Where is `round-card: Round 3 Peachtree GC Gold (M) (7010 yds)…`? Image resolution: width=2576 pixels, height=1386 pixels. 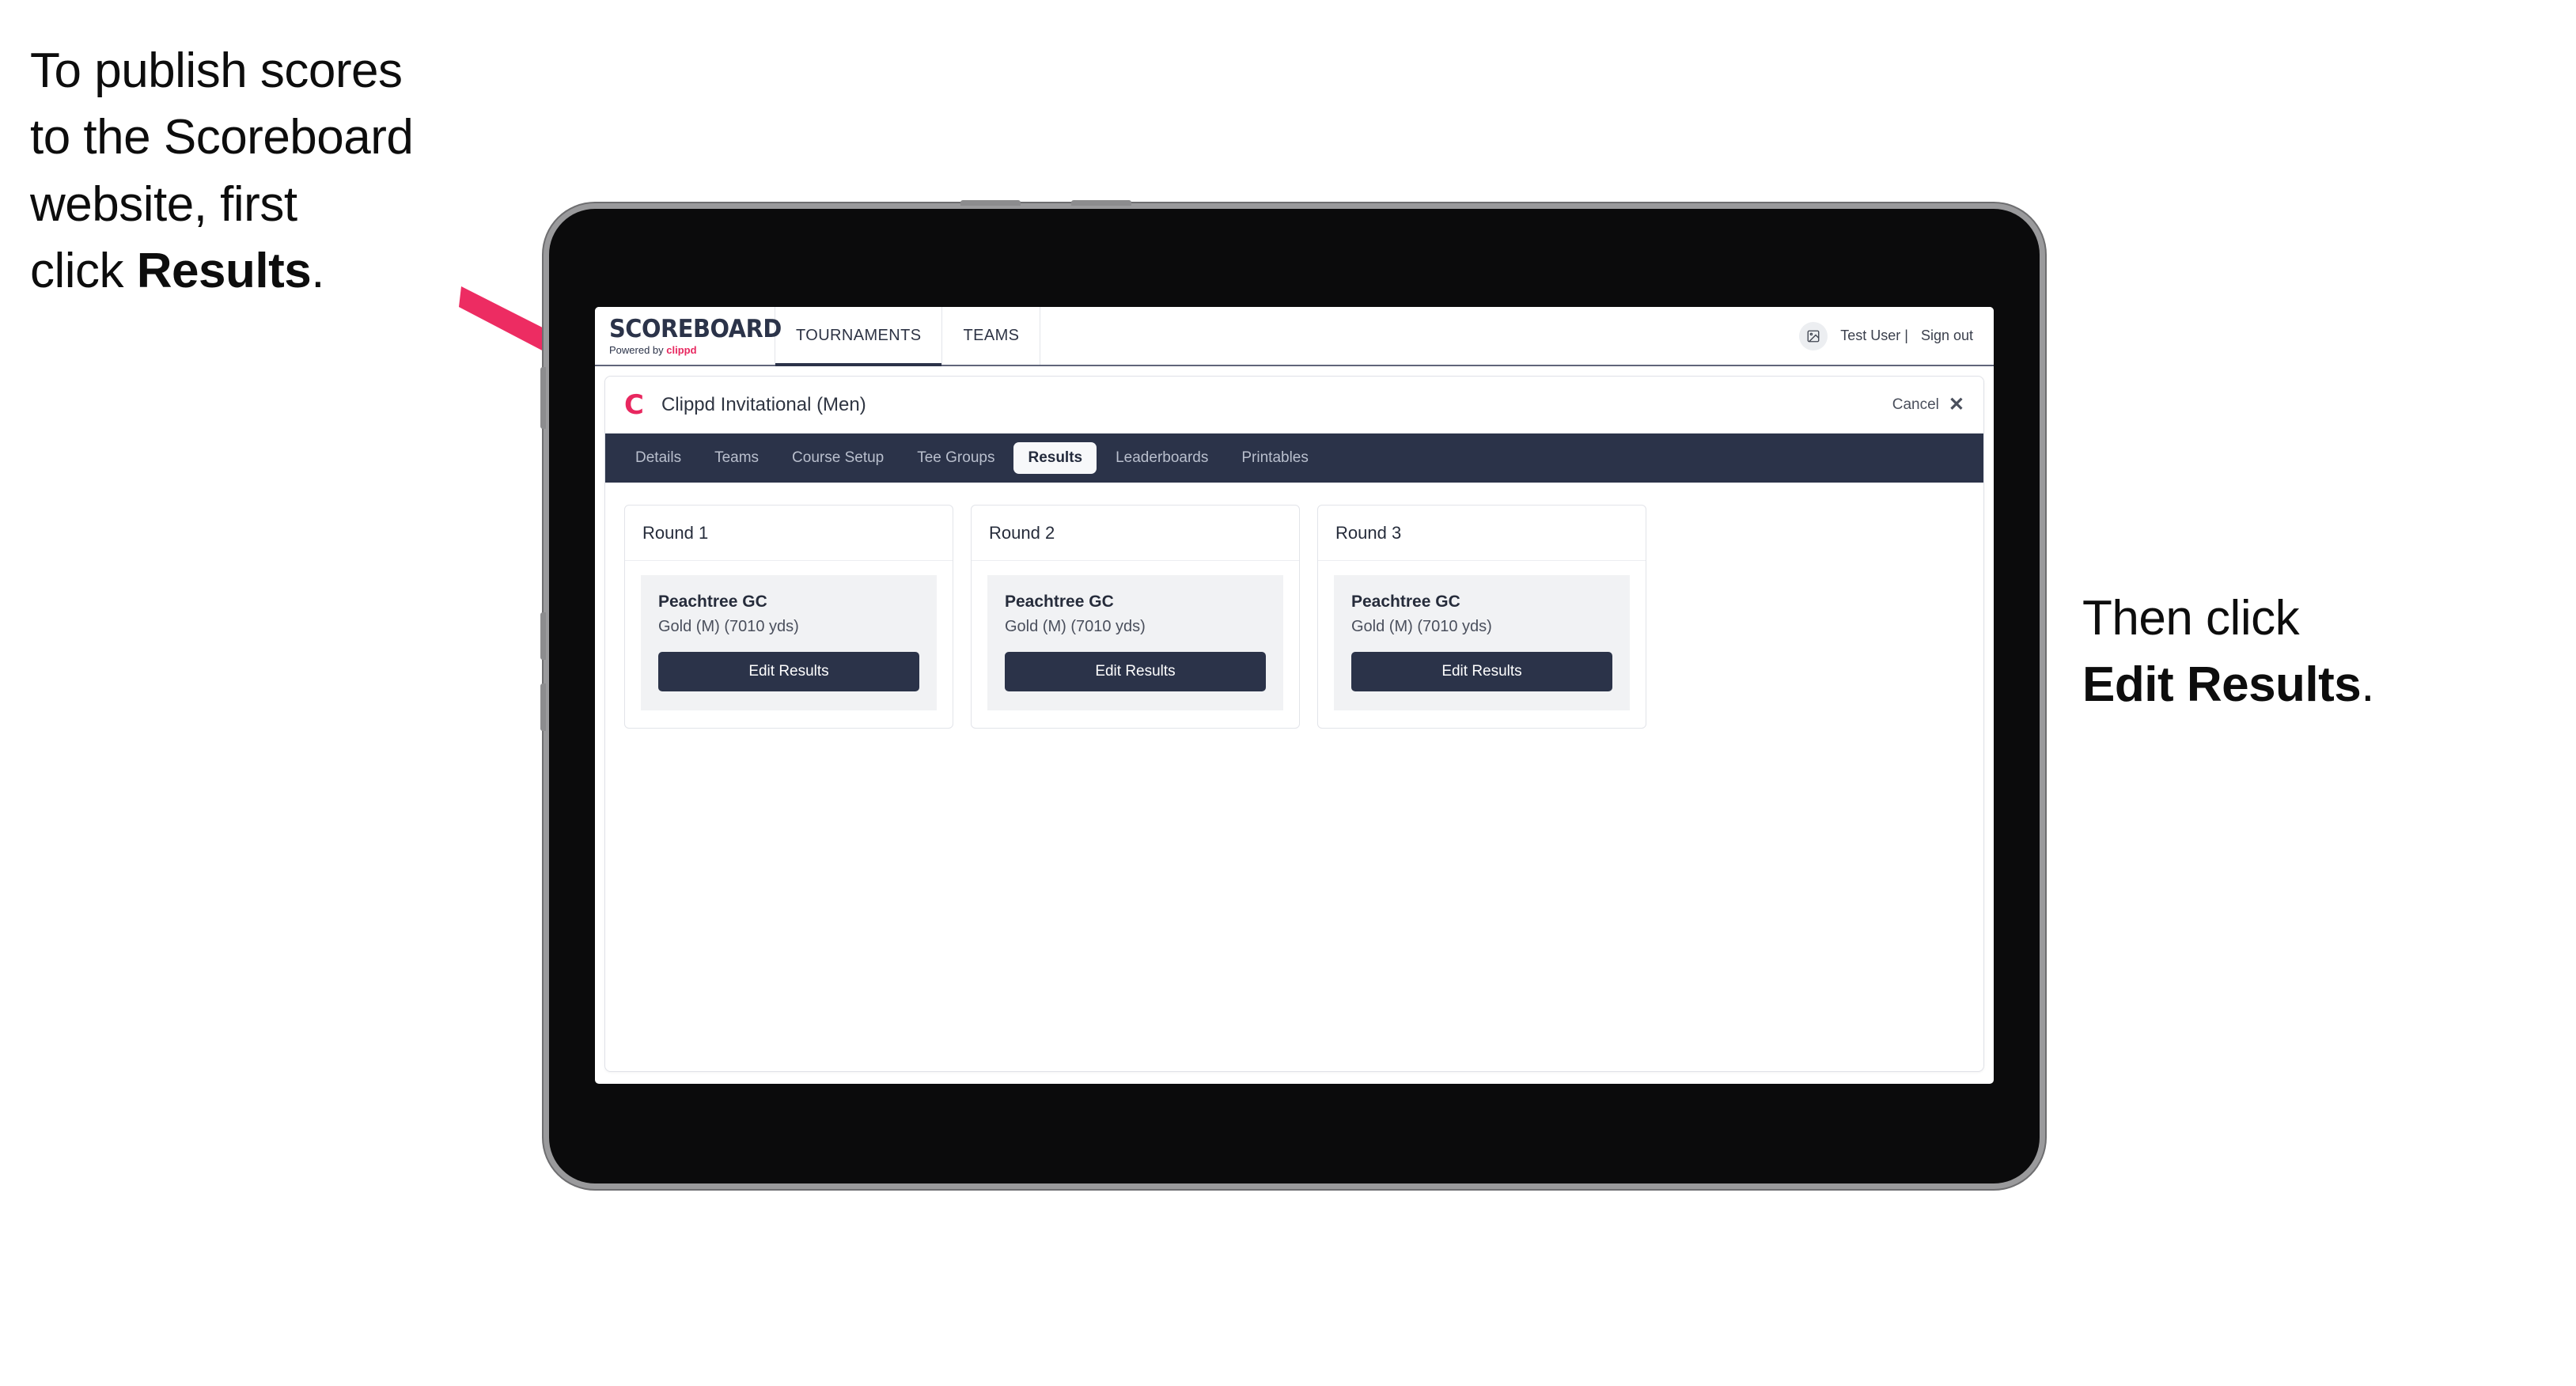
round-card: Round 3 Peachtree GC Gold (M) (7010 yds)… is located at coordinates (1481, 617).